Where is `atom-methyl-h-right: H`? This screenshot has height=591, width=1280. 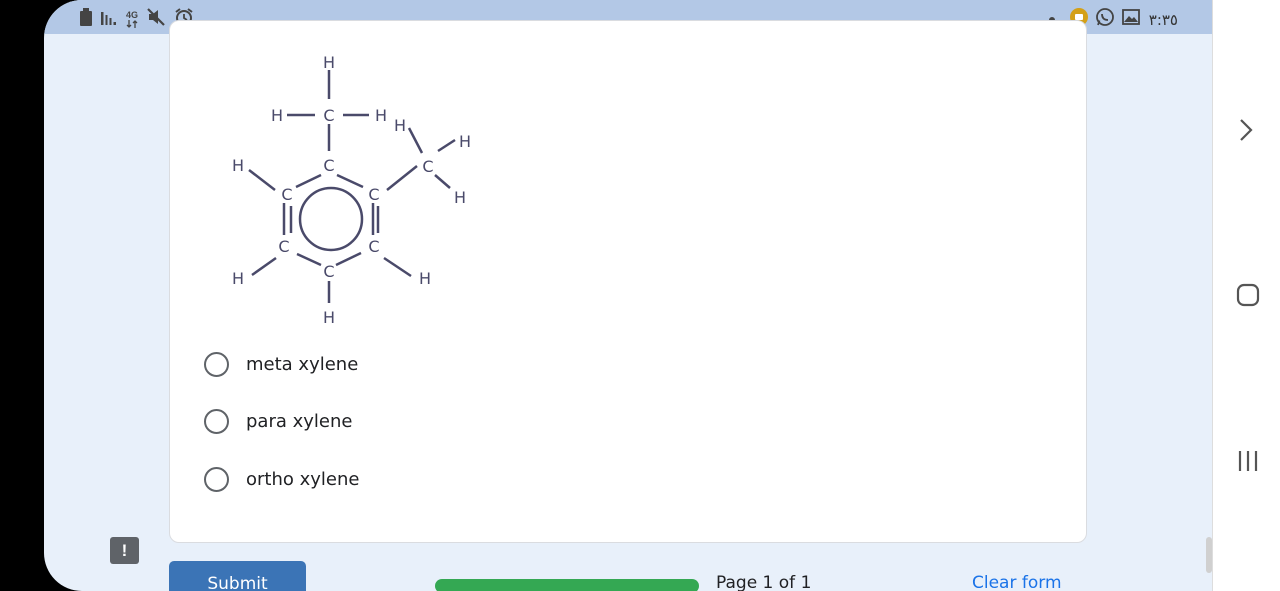 atom-methyl-h-right: H is located at coordinates (381, 115).